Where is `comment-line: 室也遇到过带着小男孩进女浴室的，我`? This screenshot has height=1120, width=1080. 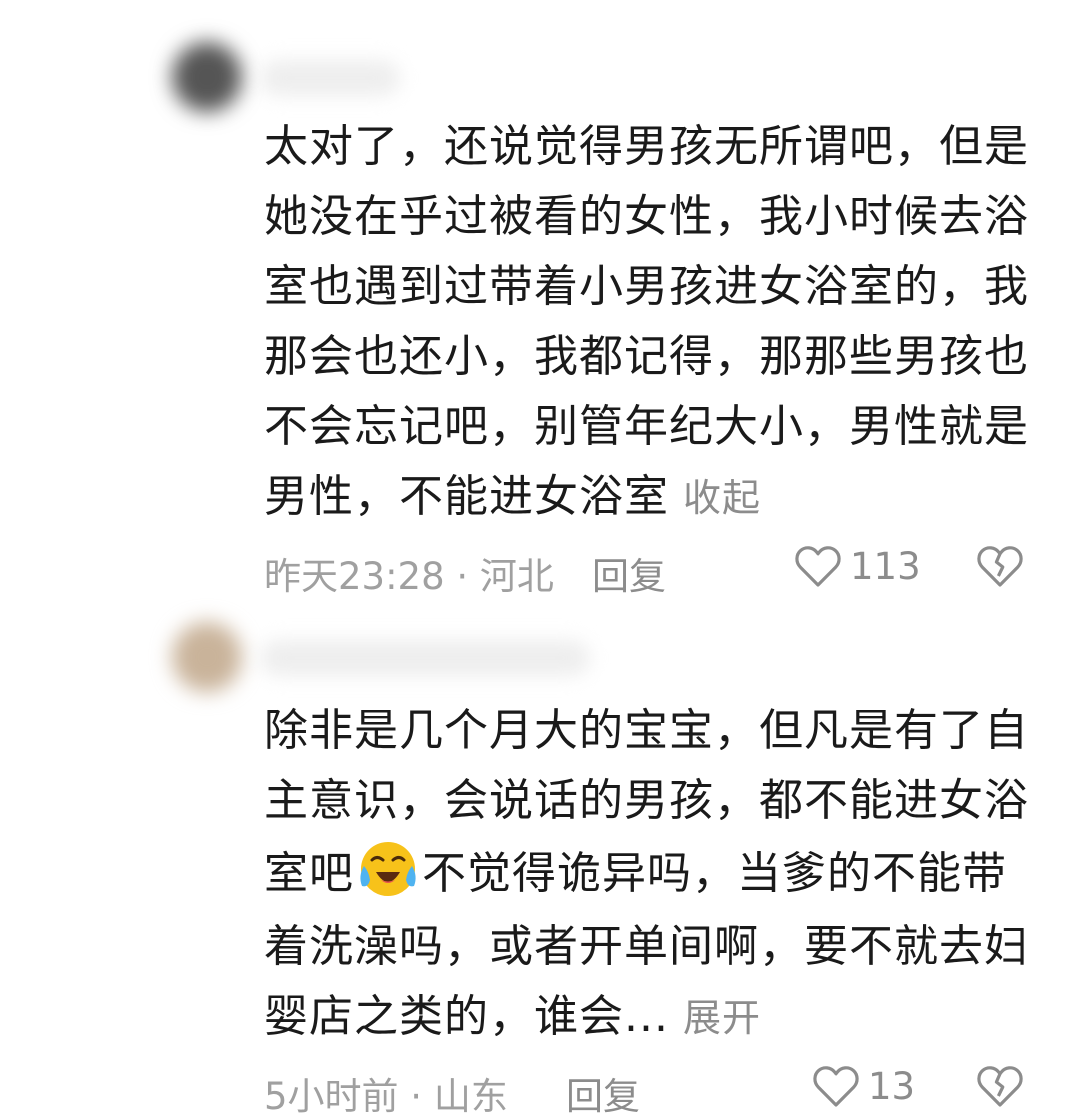
comment-line: 室也遇到过带着小男孩进女浴室的，我 is located at coordinates (646, 286).